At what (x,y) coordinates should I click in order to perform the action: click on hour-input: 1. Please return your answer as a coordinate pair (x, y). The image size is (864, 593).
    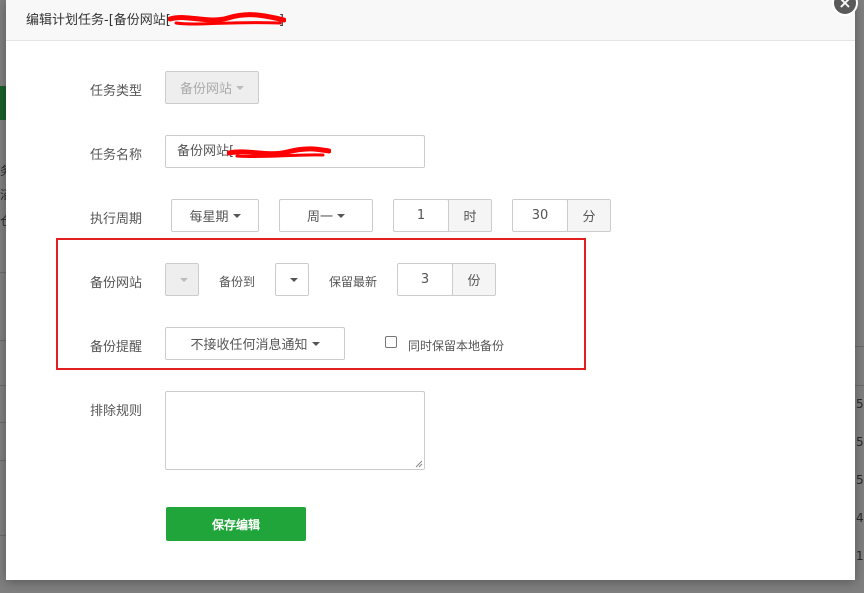
    Looking at the image, I should click on (421, 215).